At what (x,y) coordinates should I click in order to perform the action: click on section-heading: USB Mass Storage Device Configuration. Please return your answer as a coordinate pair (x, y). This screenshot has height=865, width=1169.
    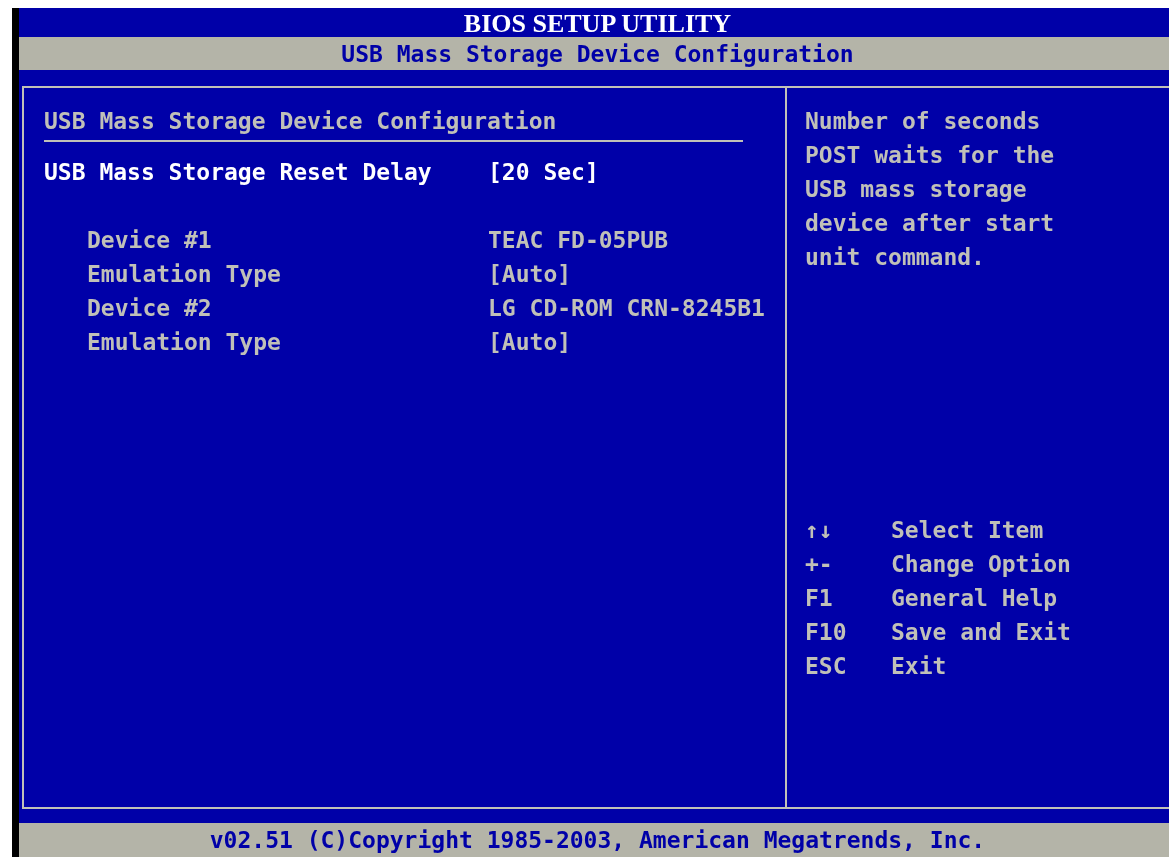
    Looking at the image, I should click on (301, 121).